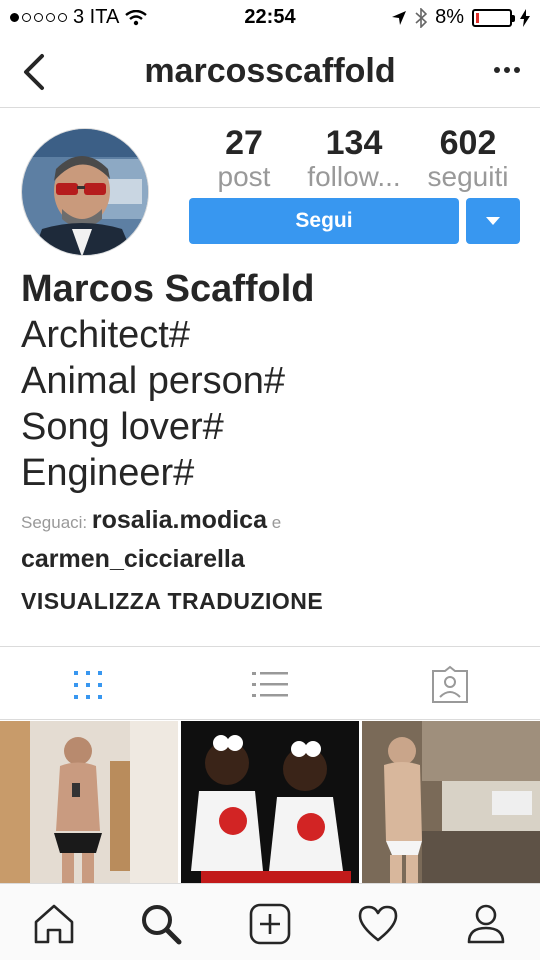 This screenshot has width=540, height=960. Describe the element at coordinates (276, 522) in the screenshot. I see `followers-conjunction: e` at that location.